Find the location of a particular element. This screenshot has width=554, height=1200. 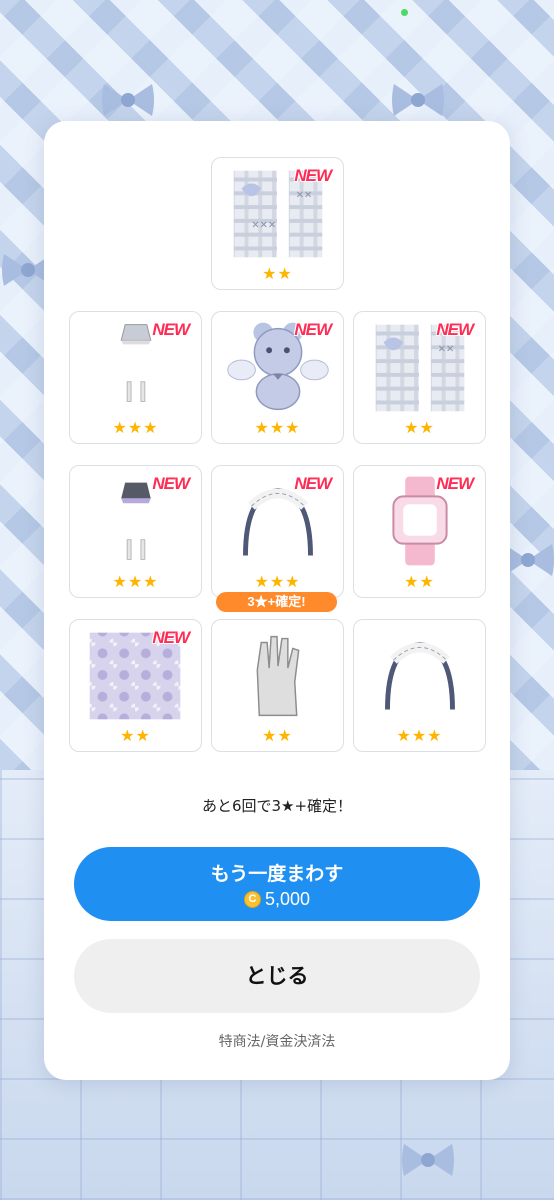

guarantee-badge: 3★+確定! is located at coordinates (276, 602).